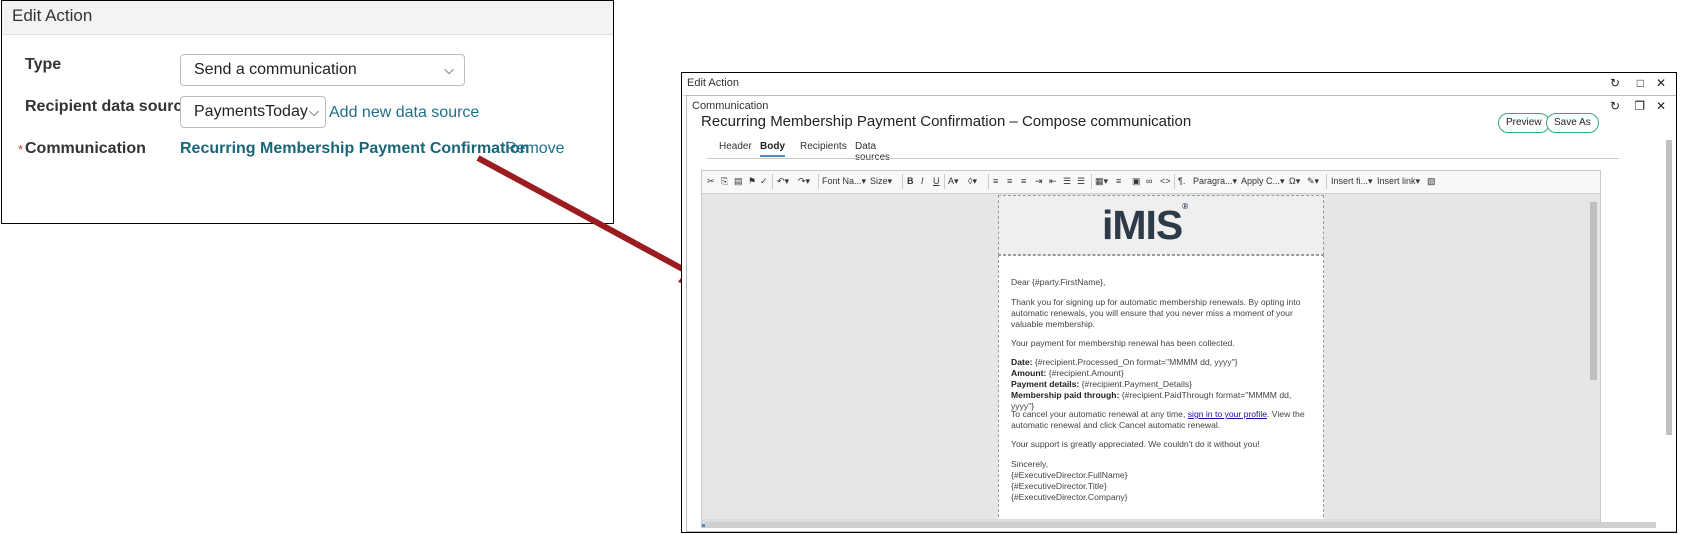  I want to click on link-icon: ∞, so click(1149, 181).